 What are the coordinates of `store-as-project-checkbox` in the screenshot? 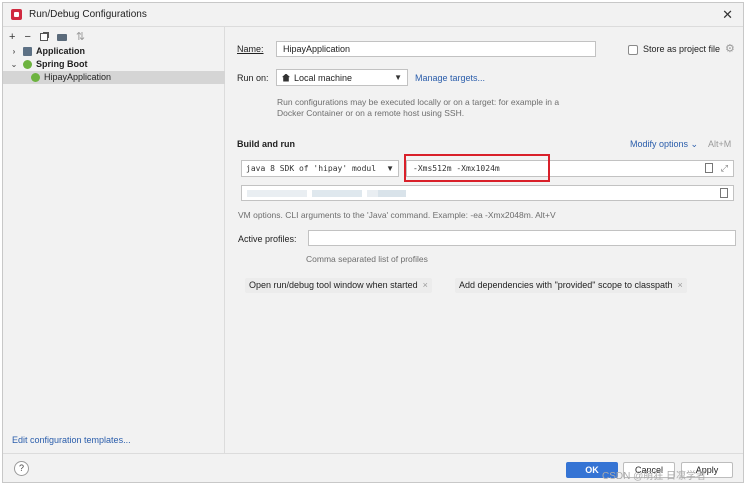 It's located at (633, 50).